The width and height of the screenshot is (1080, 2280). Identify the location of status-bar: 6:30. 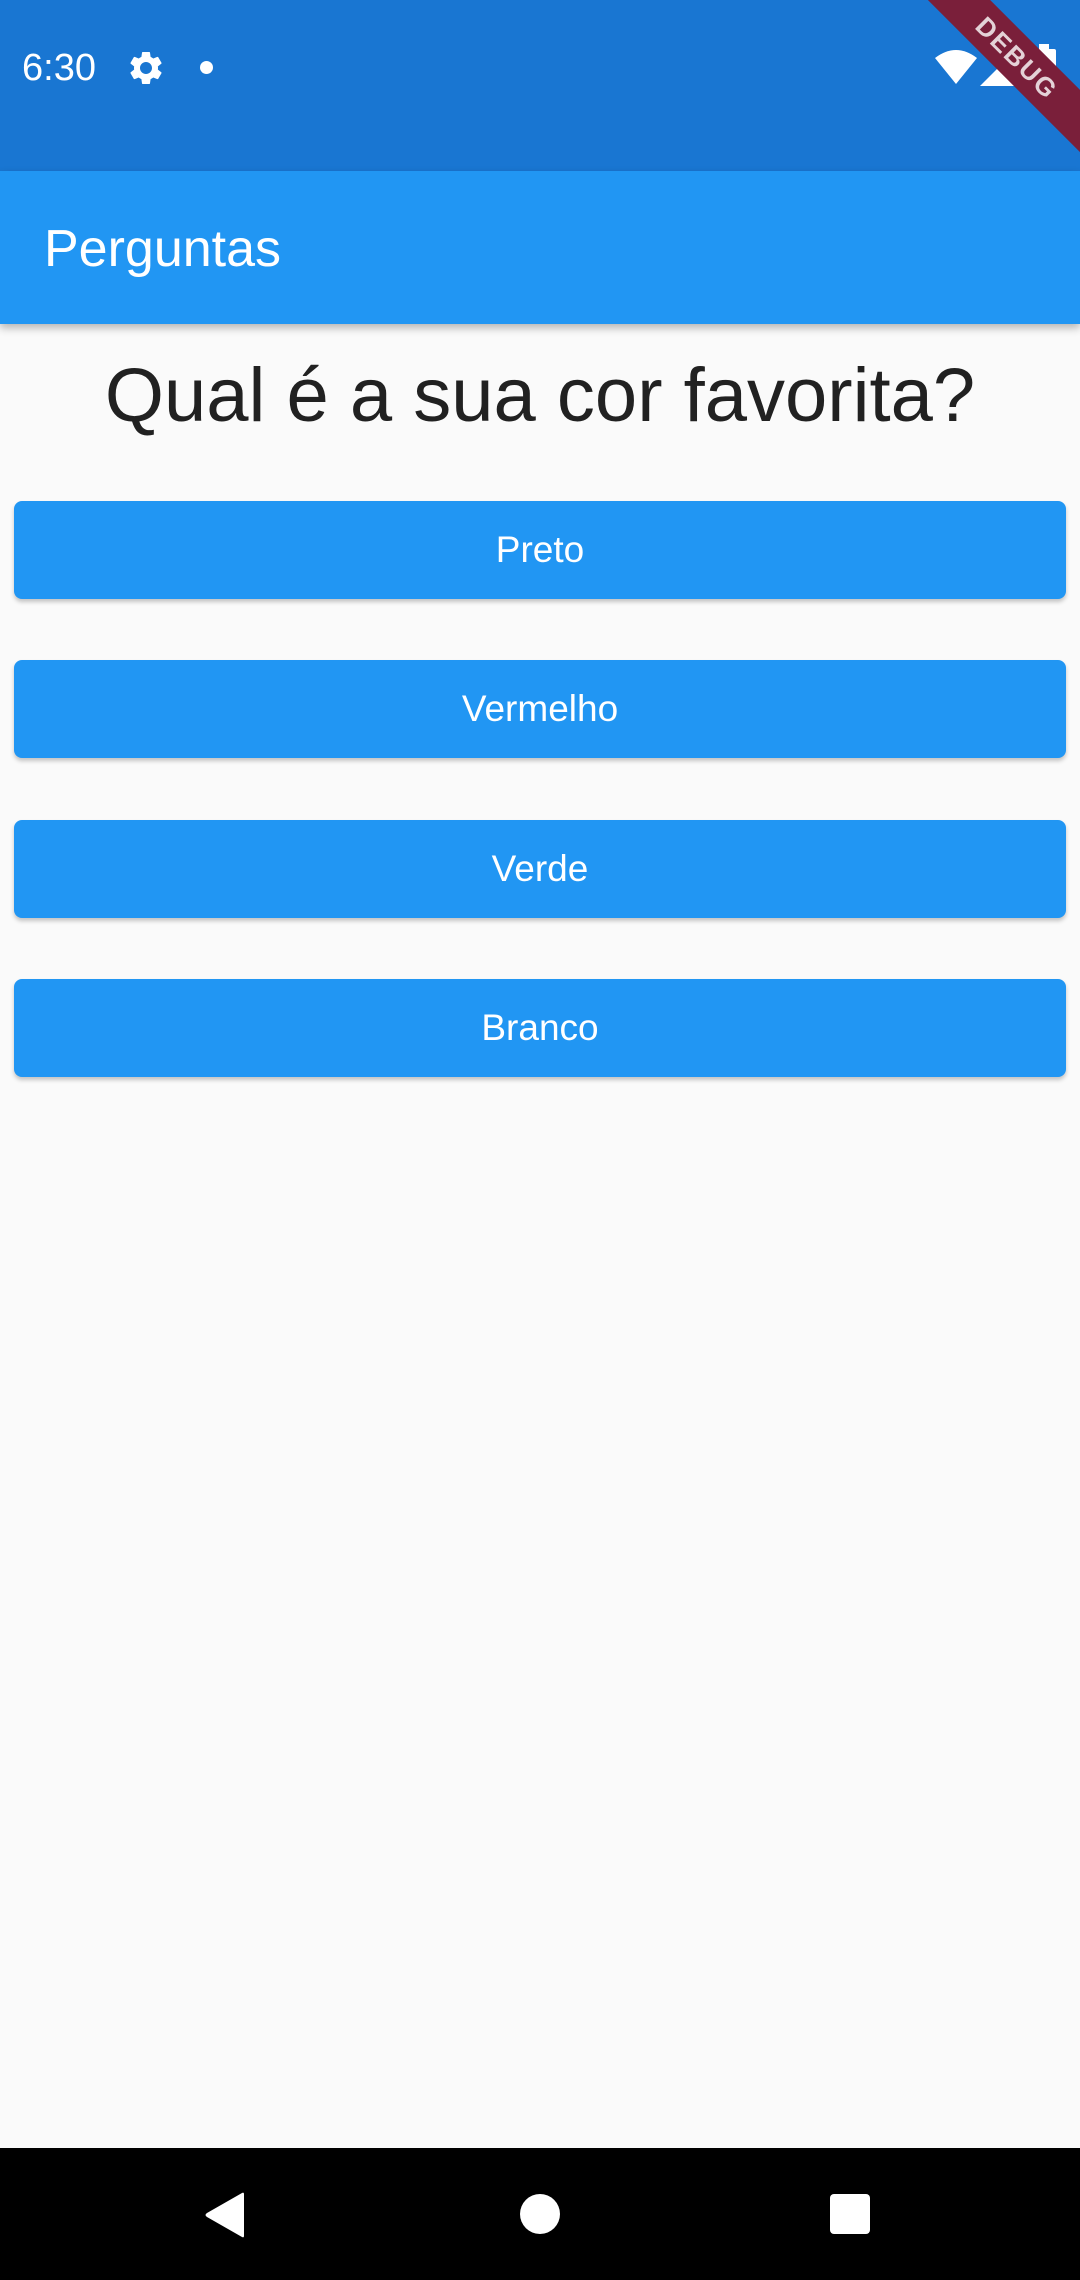
(540, 85).